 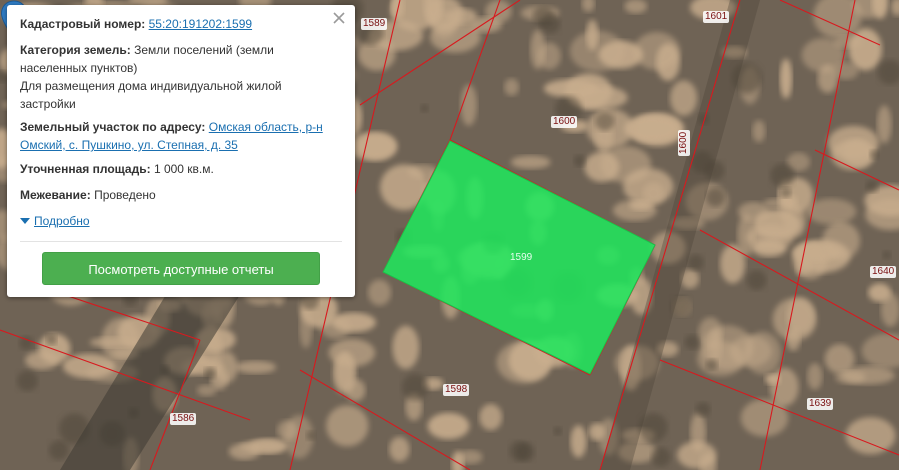 What do you see at coordinates (374, 24) in the screenshot?
I see `parcel-label-1589: 1589` at bounding box center [374, 24].